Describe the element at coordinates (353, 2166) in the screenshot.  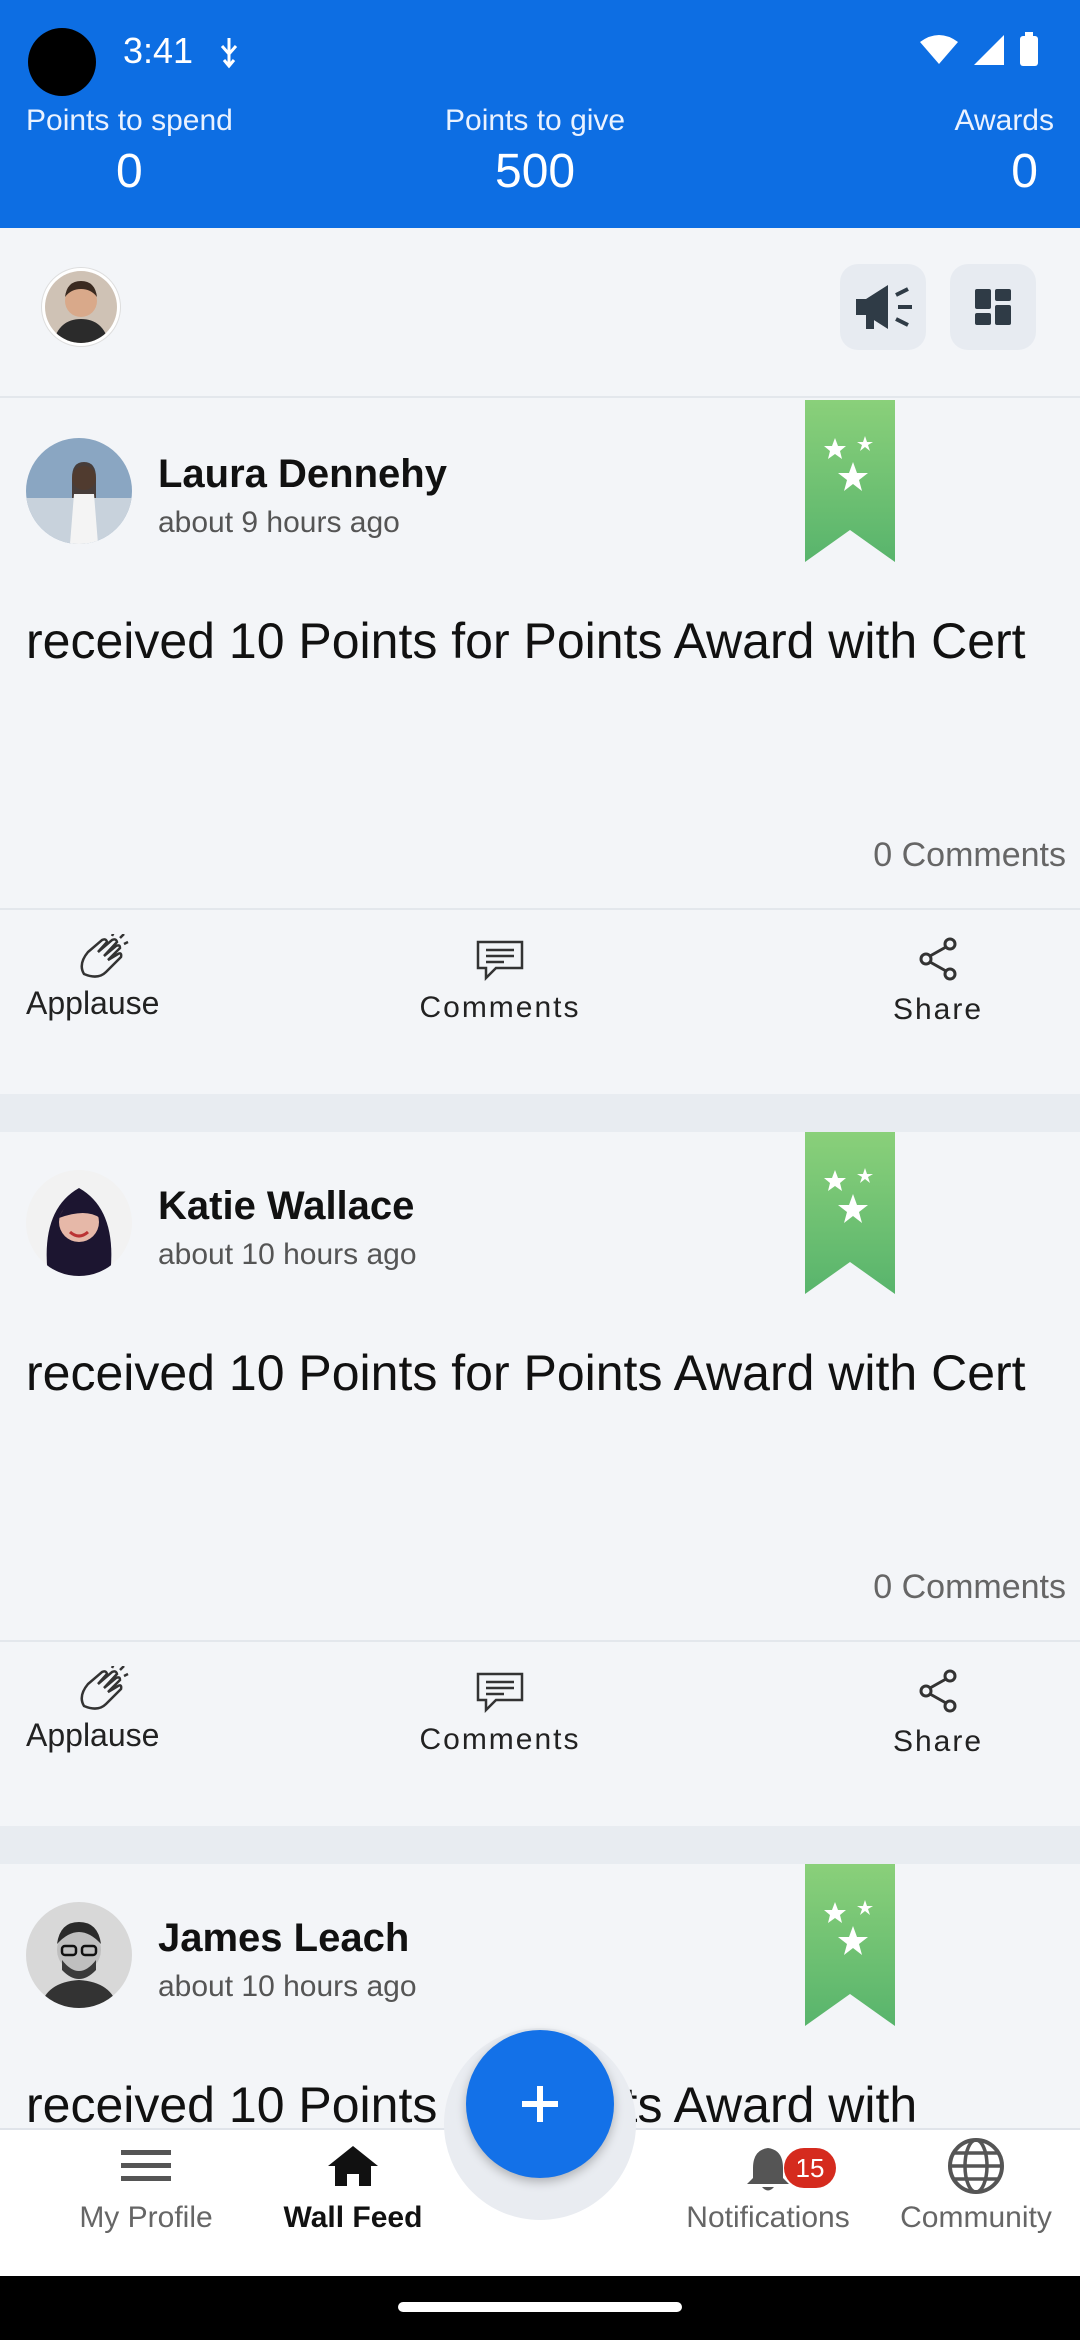
I see `home-icon` at that location.